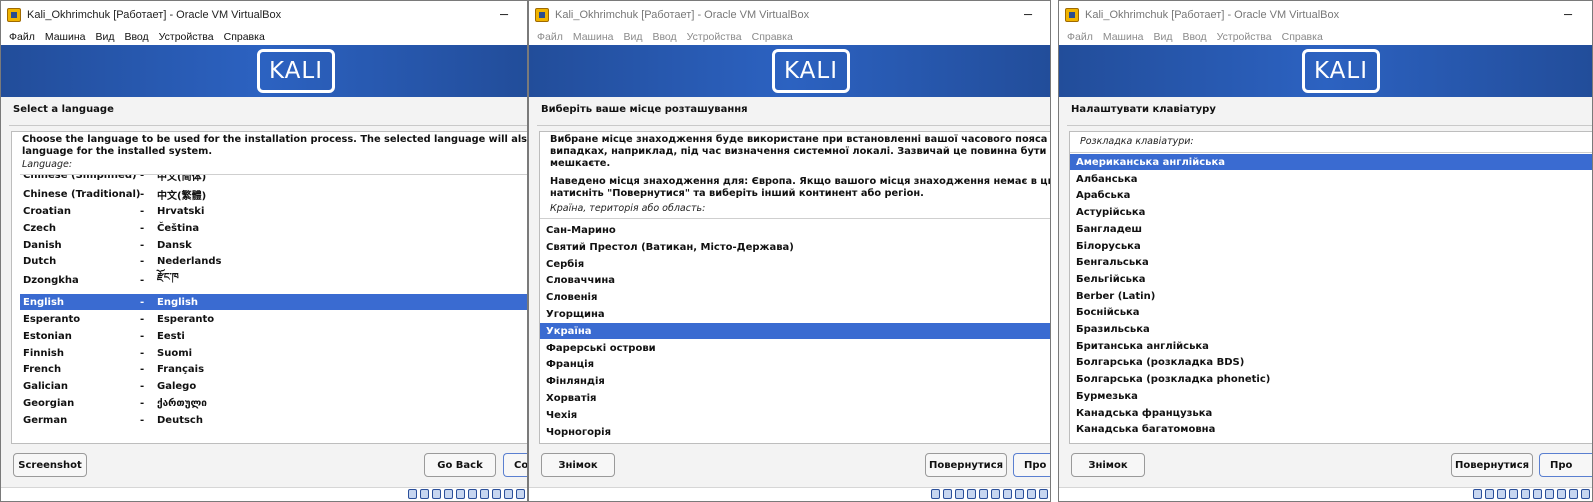 The image size is (1593, 502). Describe the element at coordinates (273, 336) in the screenshot. I see `list-item: Estonian - Eesti` at that location.